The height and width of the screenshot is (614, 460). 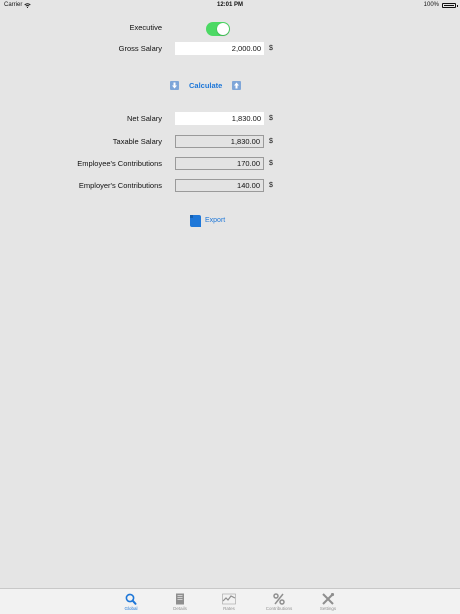 What do you see at coordinates (180, 598) in the screenshot?
I see `document-icon` at bounding box center [180, 598].